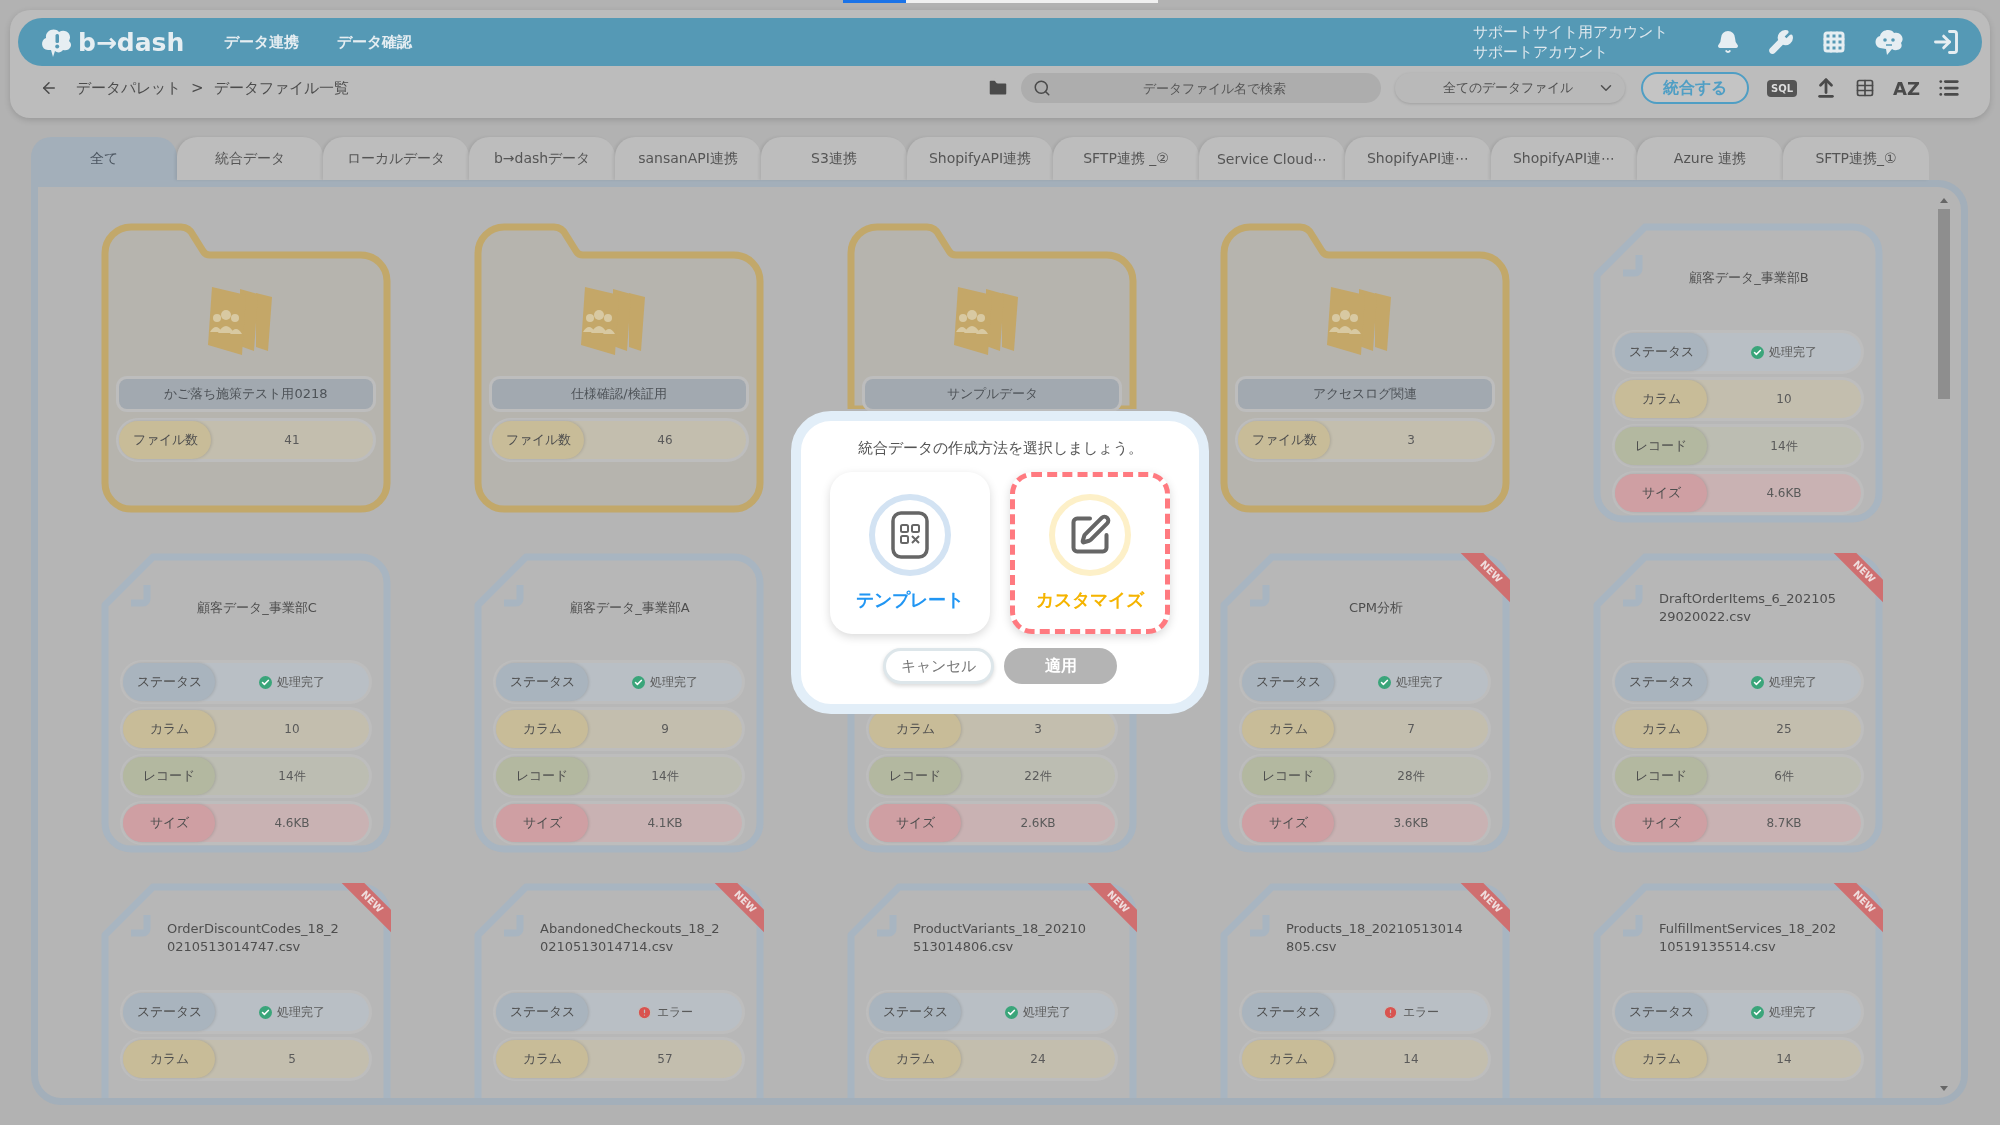 The image size is (2000, 1125). I want to click on account-name: サポートサイト用アカウント サポートアカウント, so click(1570, 42).